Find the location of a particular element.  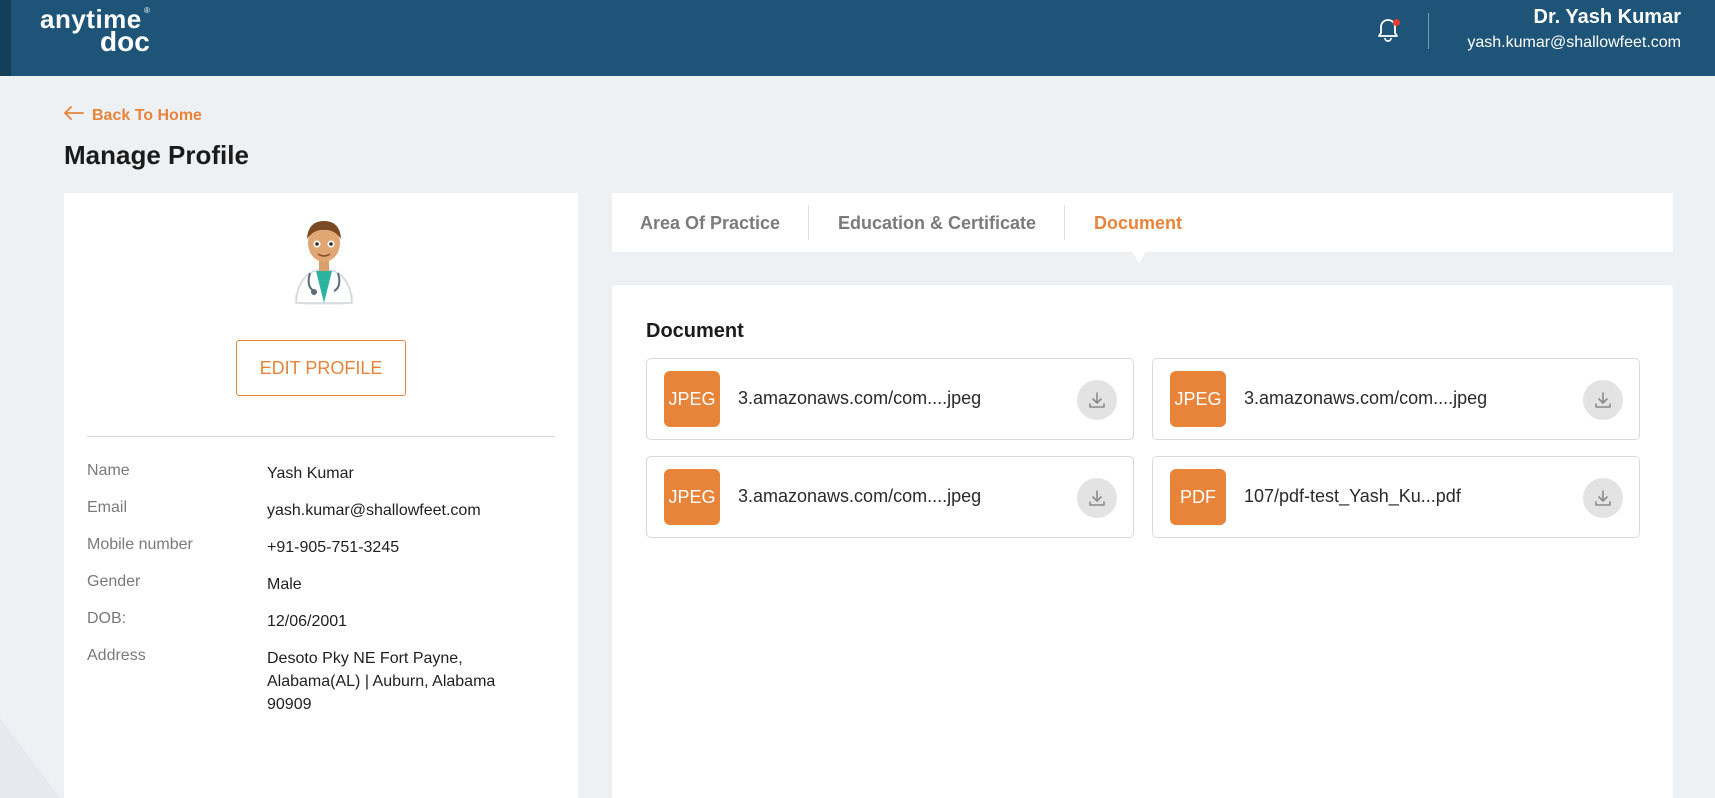

edit-profile-button: EDIT PROFILE is located at coordinates (321, 368).